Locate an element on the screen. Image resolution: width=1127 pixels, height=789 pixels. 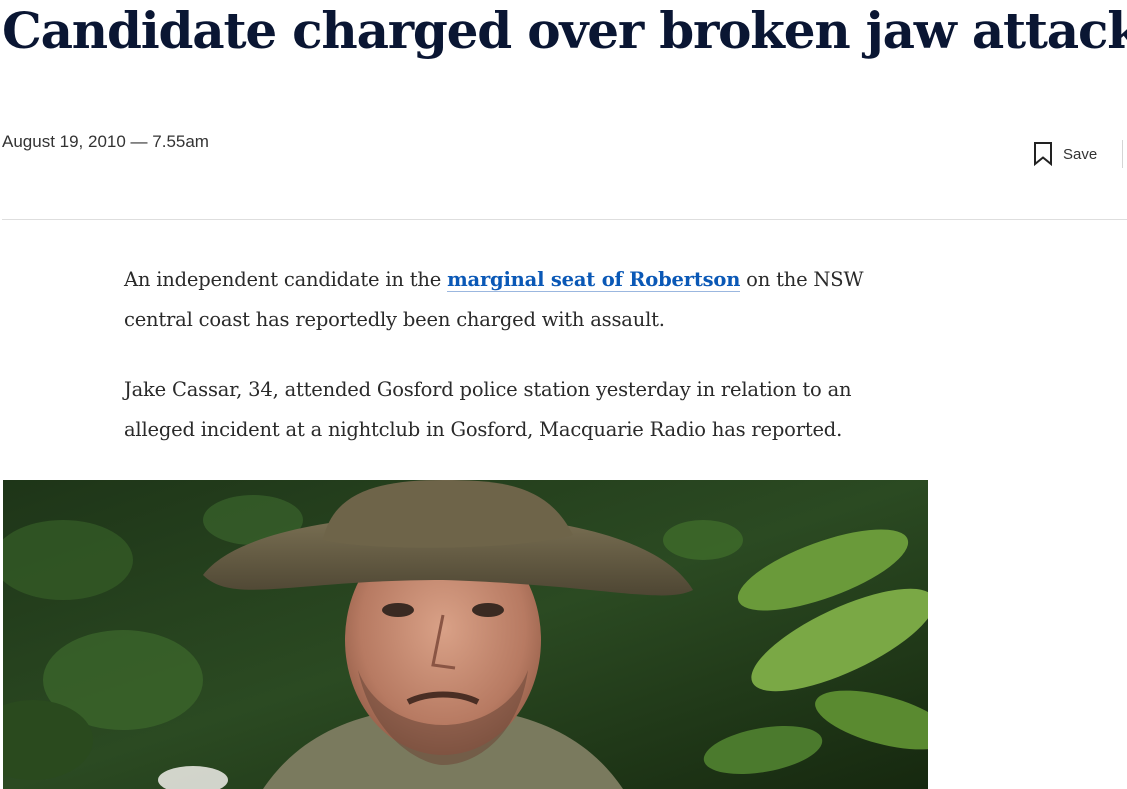
robertson-seat-link: marginal seat of Robertson is located at coordinates (593, 280).